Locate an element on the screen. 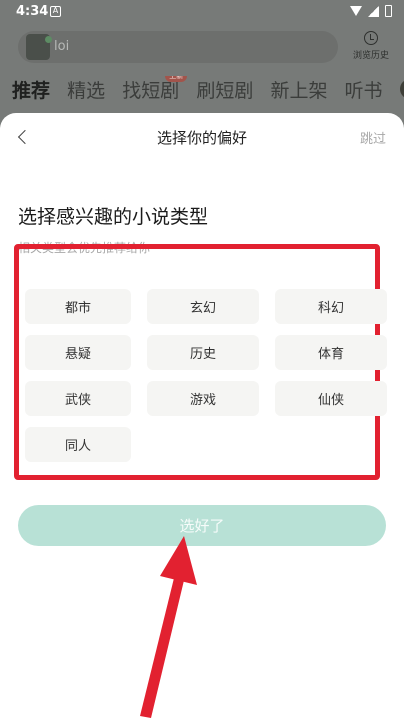 Image resolution: width=404 pixels, height=720 pixels. new-badge: 上新 is located at coordinates (176, 79).